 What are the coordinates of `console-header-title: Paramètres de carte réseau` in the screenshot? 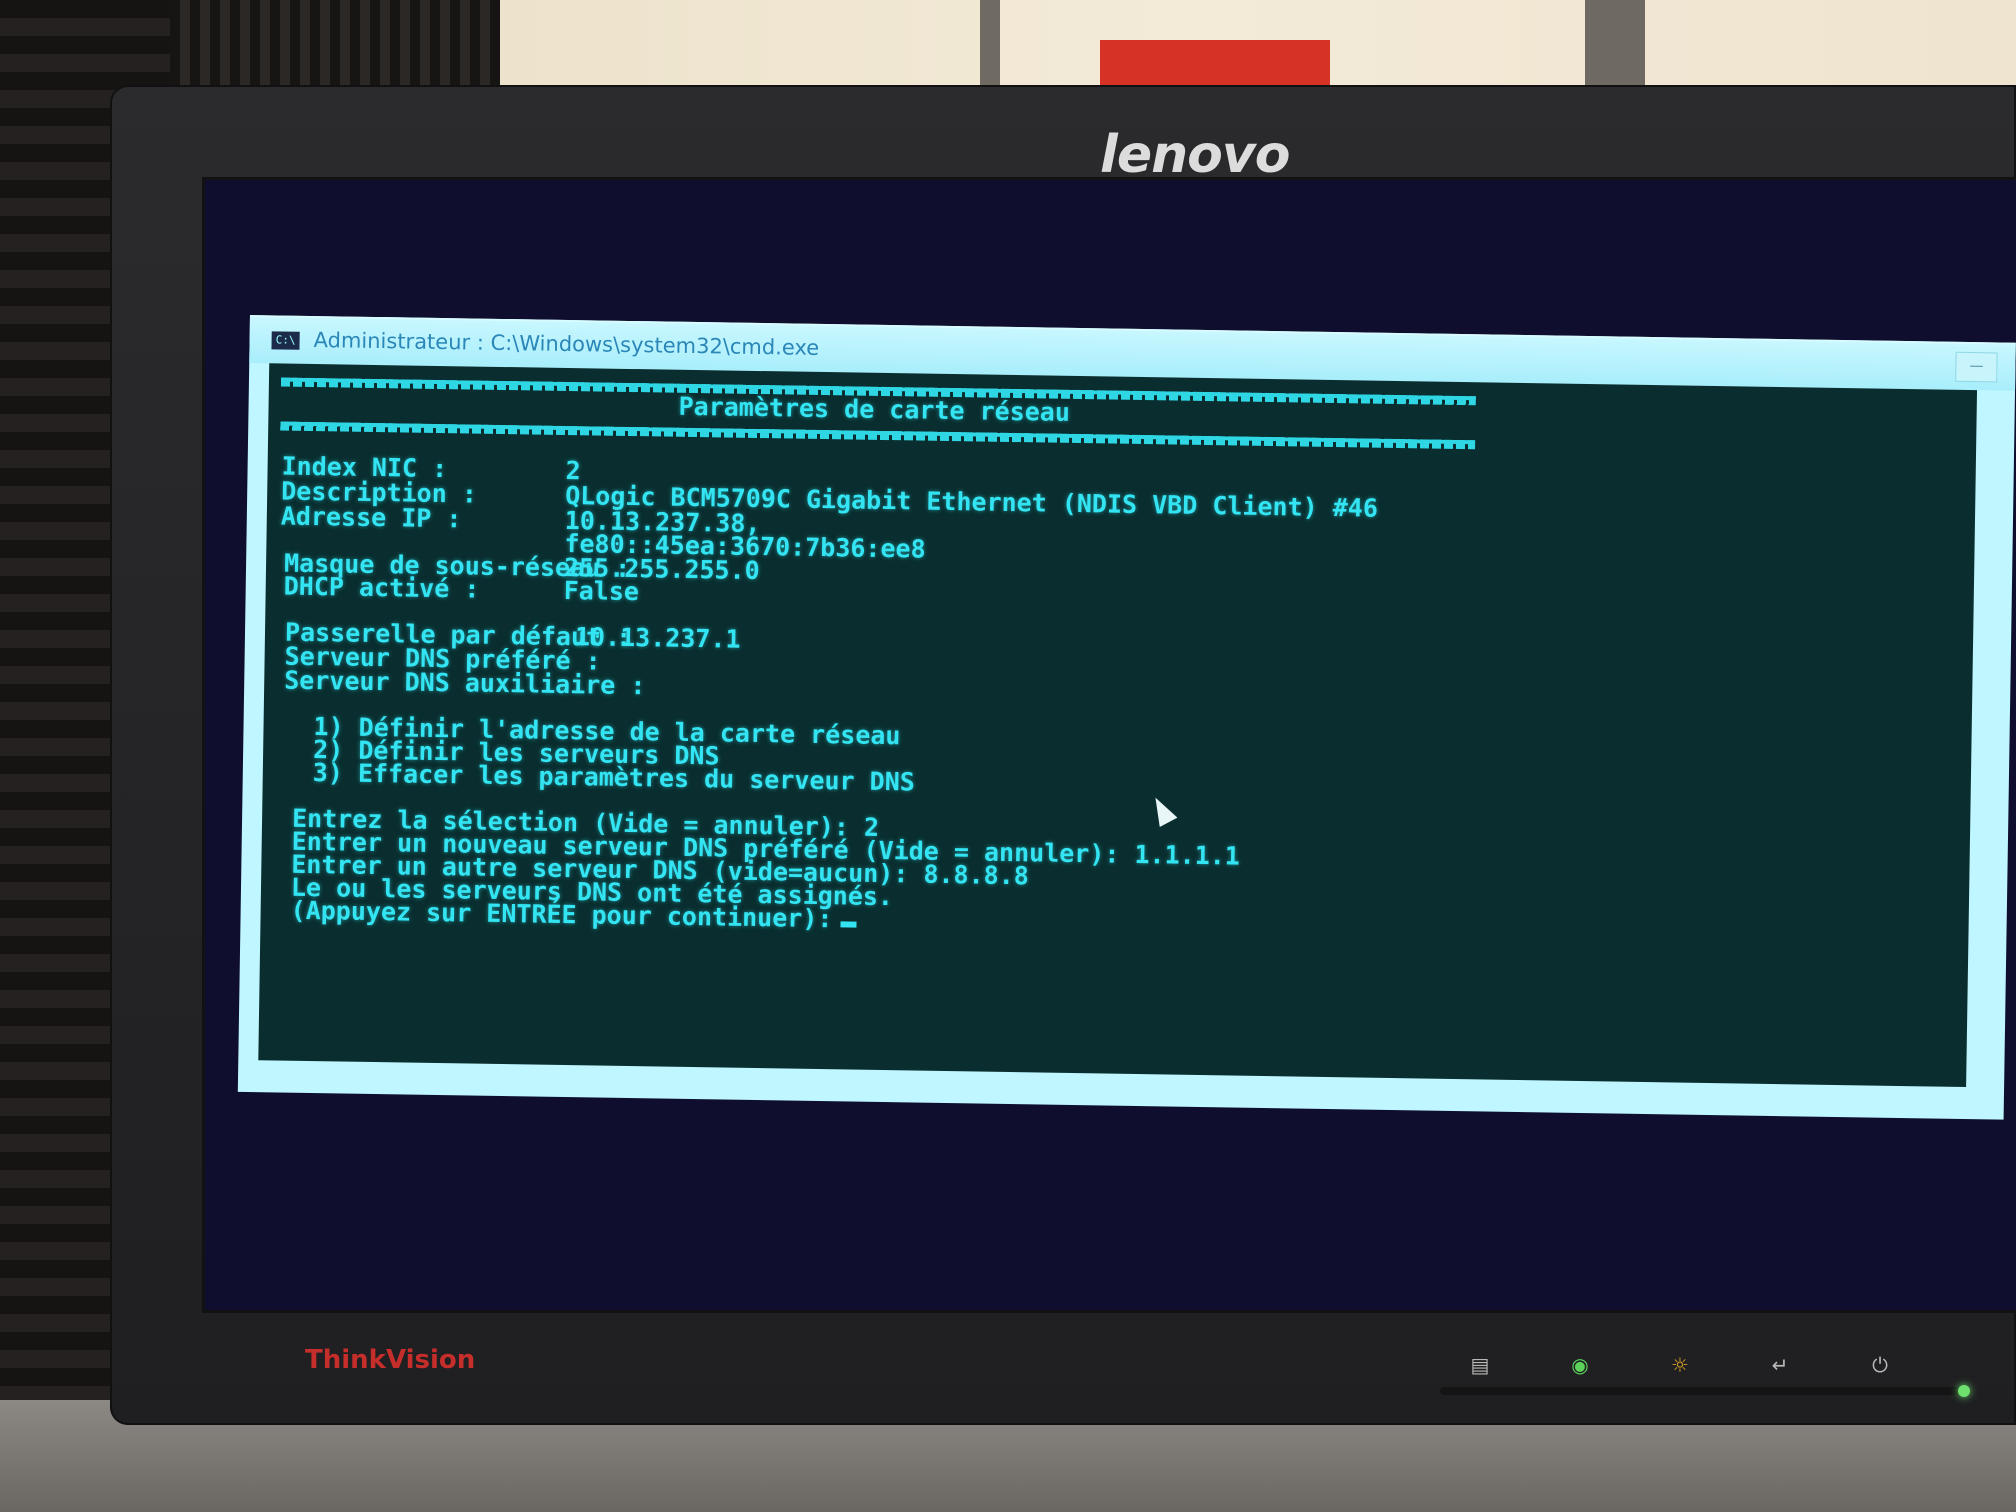 It's located at (874, 409).